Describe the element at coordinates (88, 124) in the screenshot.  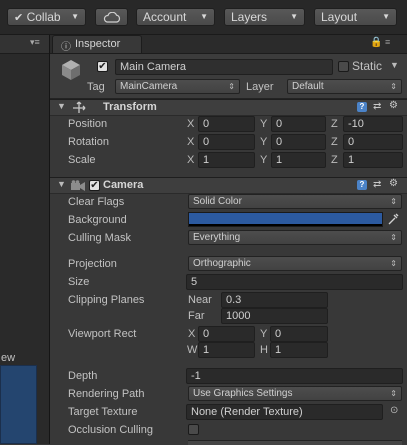
I see `position-label: Position` at that location.